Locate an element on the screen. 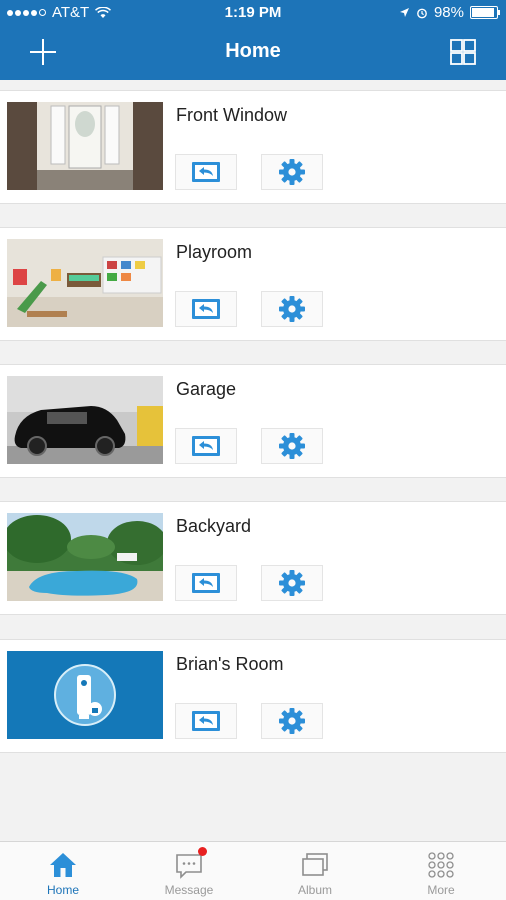  battery-percent: 98% is located at coordinates (448, 12).